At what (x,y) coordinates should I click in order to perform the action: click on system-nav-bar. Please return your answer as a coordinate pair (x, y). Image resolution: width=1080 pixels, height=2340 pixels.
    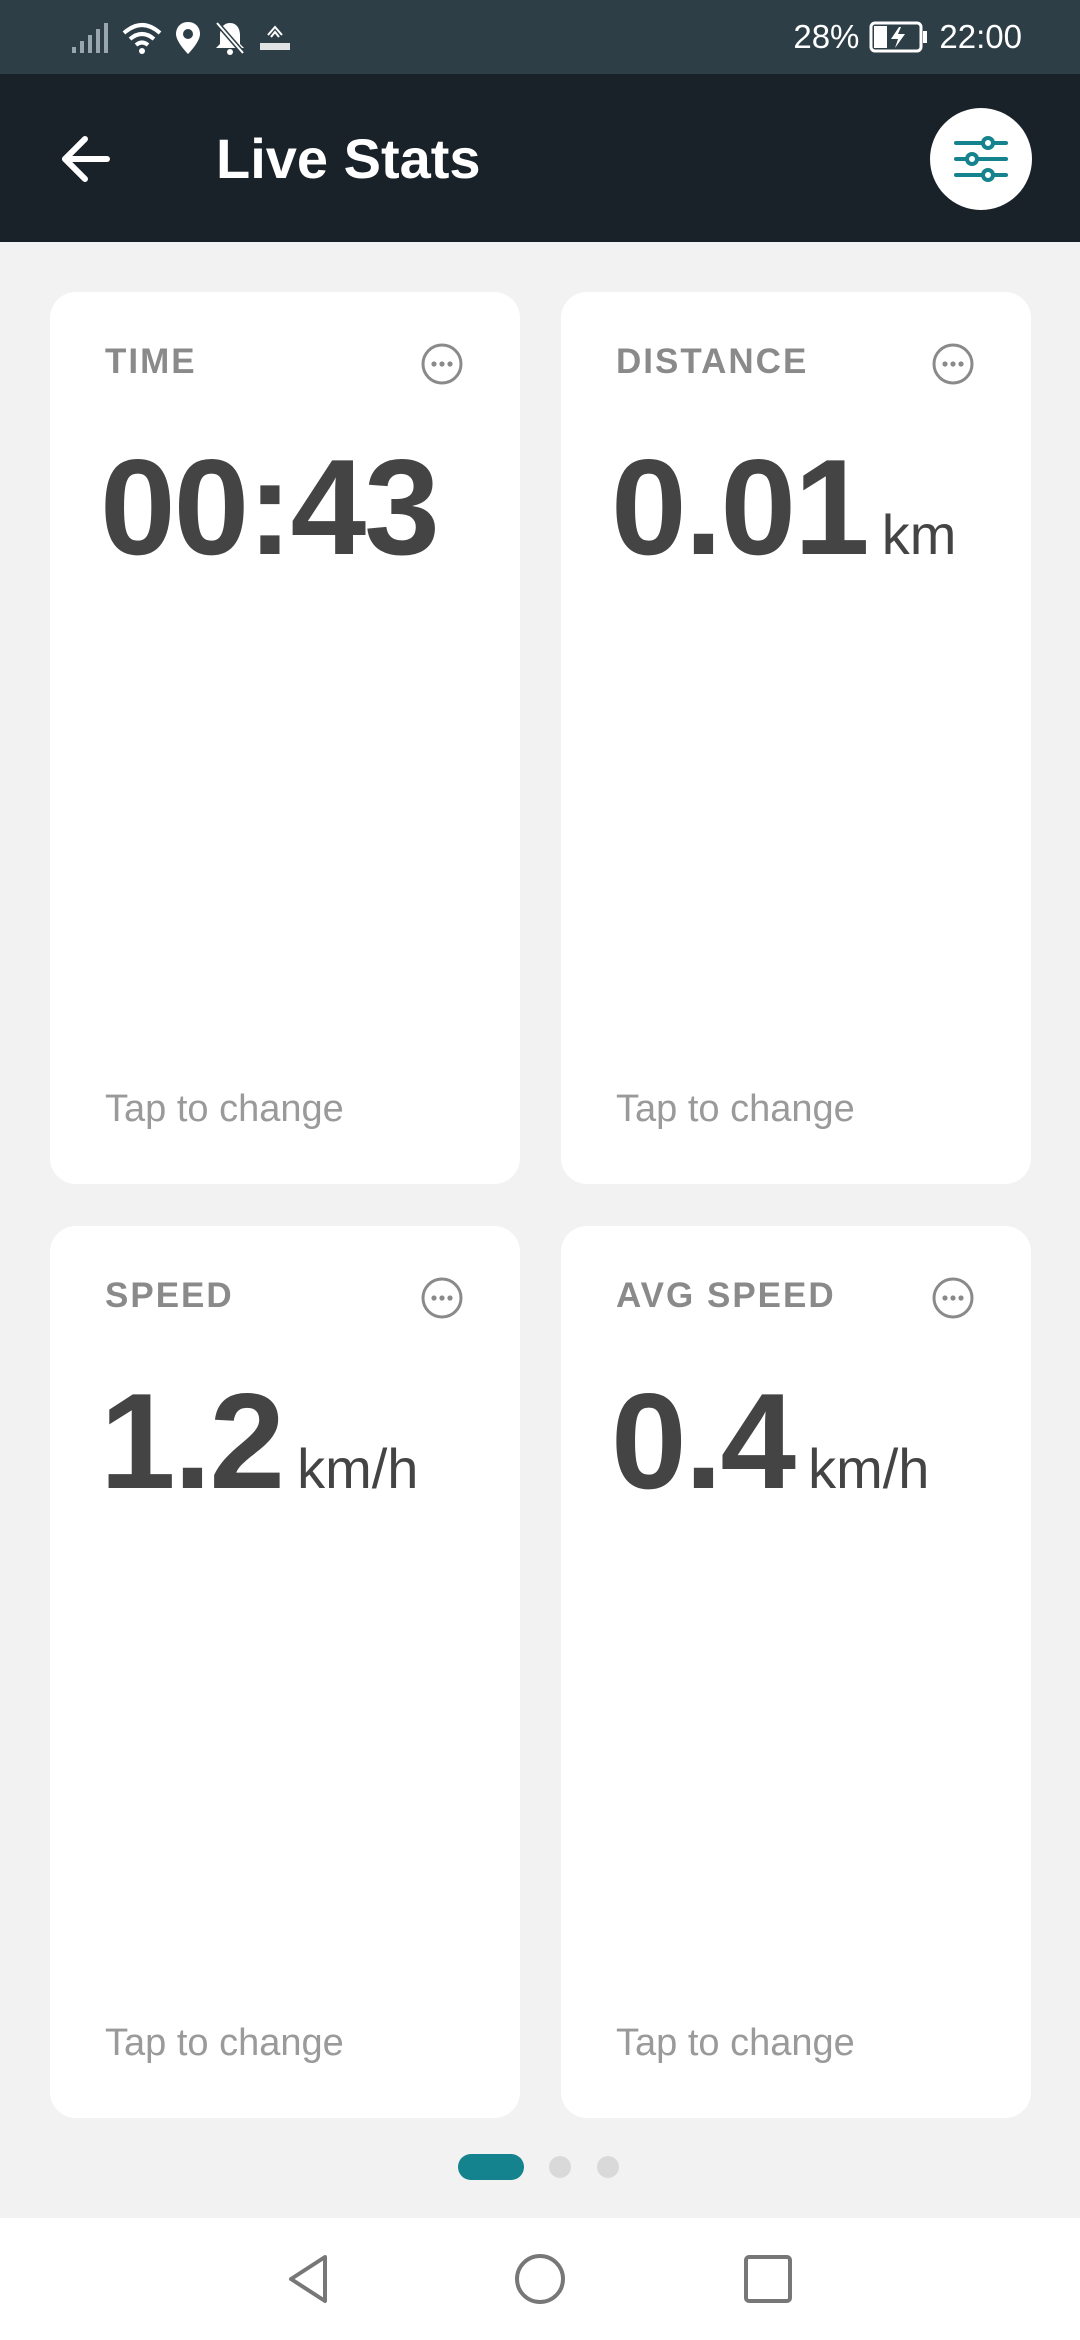
    Looking at the image, I should click on (540, 2279).